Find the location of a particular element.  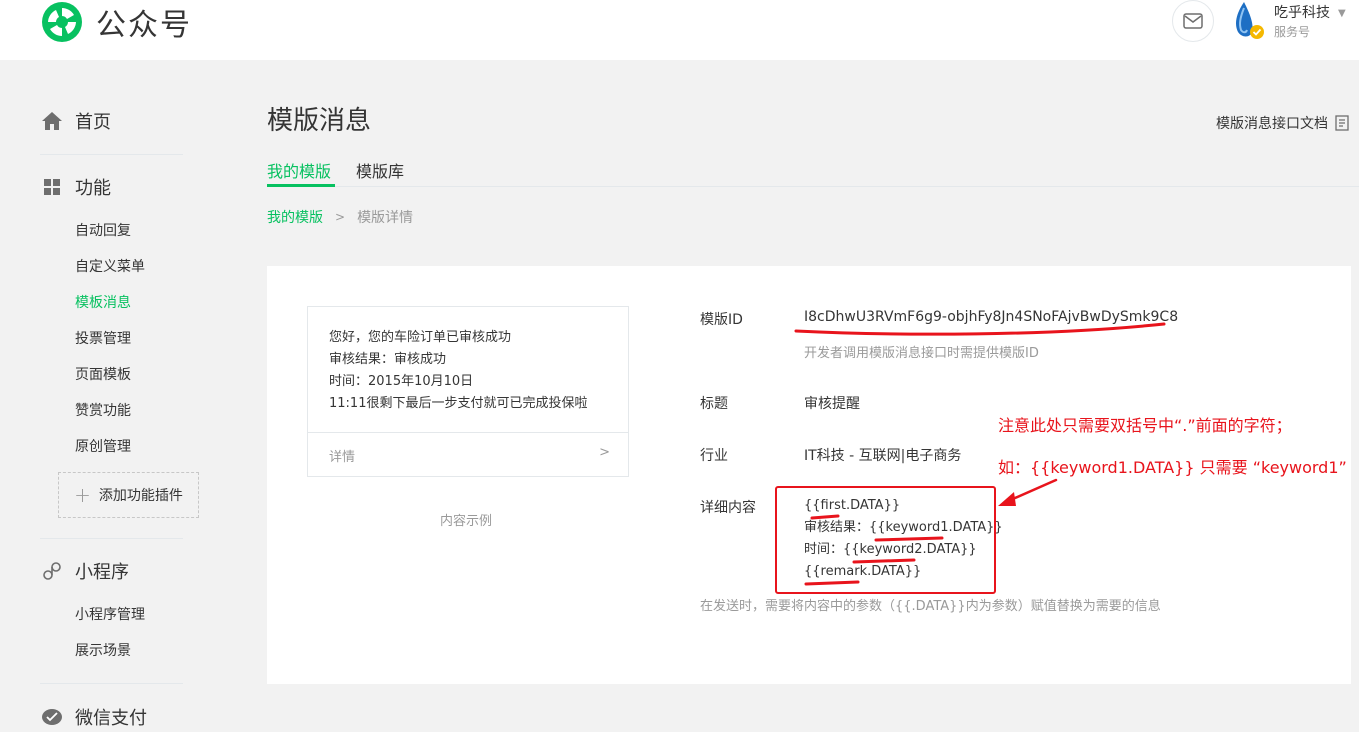

add-plugin-label: 添加功能插件 is located at coordinates (140, 496).